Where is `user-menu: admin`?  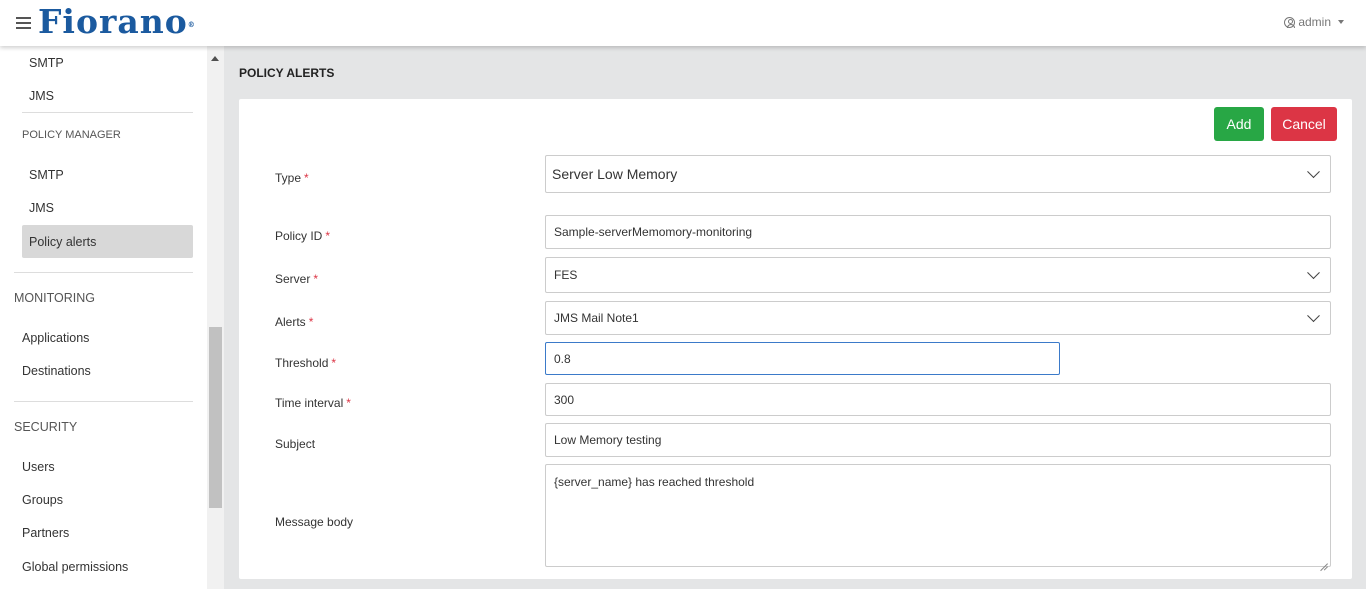
user-menu: admin is located at coordinates (1314, 22).